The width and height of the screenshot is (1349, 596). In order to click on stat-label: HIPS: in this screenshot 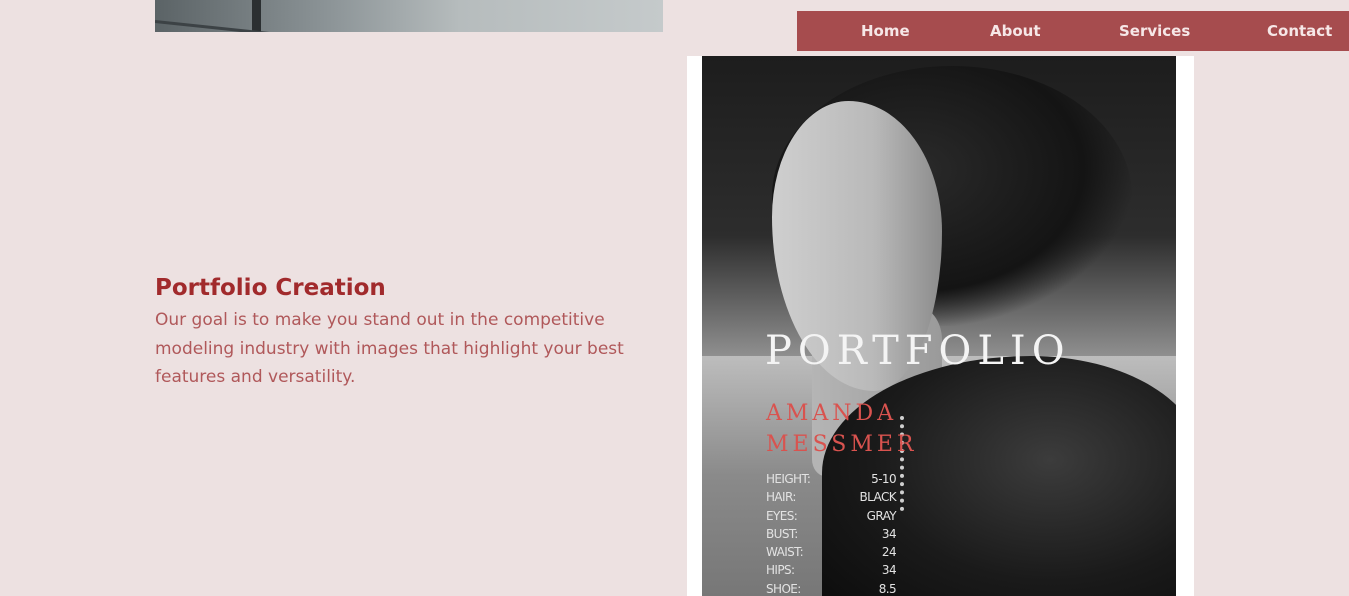, I will do `click(780, 570)`.